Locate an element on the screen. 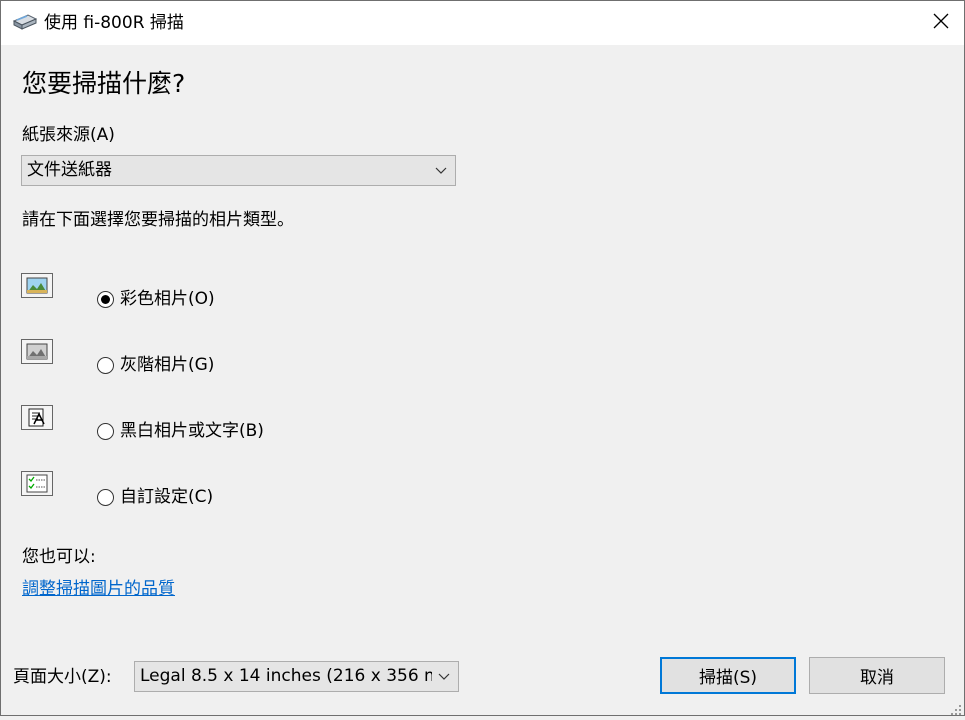 The height and width of the screenshot is (720, 965). color-photo-icon is located at coordinates (37, 285).